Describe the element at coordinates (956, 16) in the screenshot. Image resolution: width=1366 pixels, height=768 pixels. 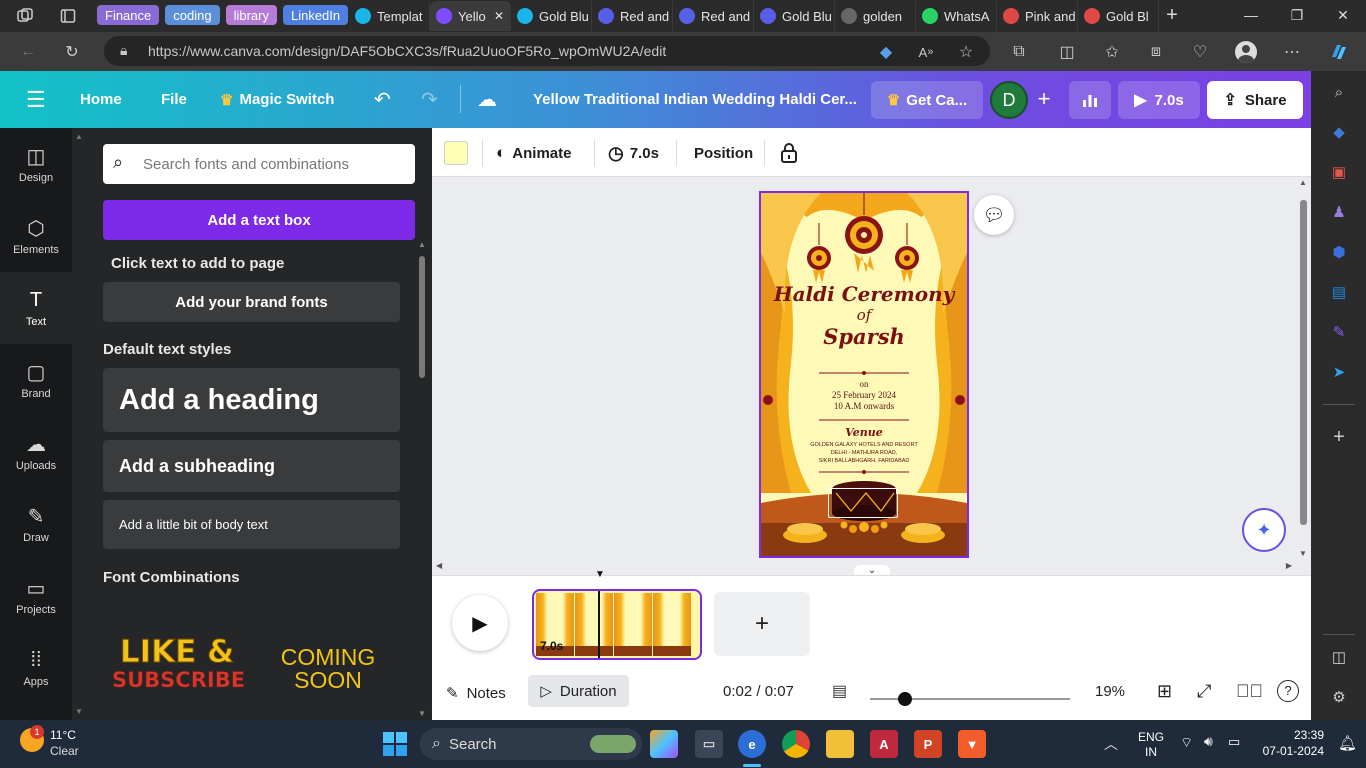
I see `browser-tab: WhatsA` at that location.